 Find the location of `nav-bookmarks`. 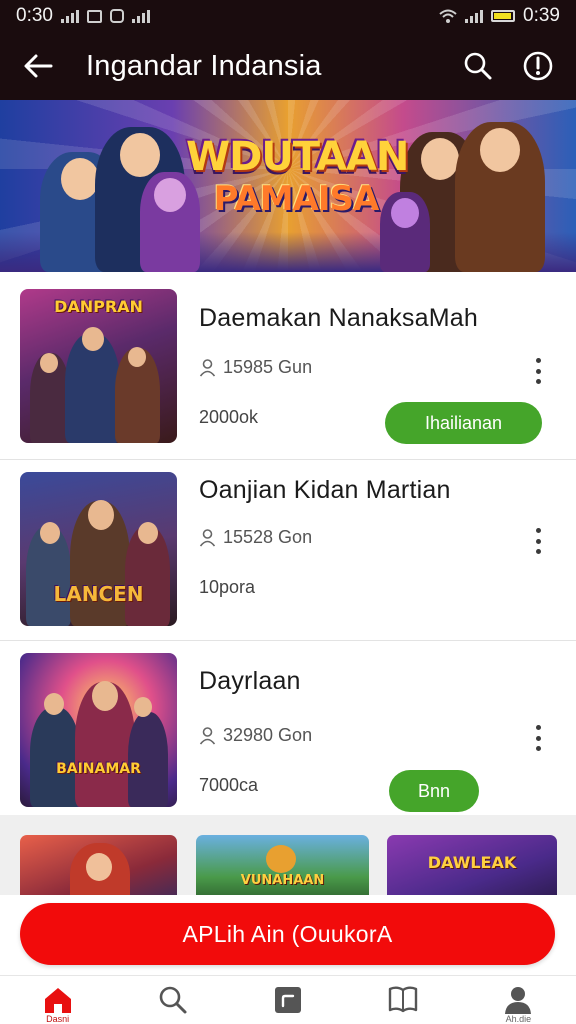

nav-bookmarks is located at coordinates (403, 1000).